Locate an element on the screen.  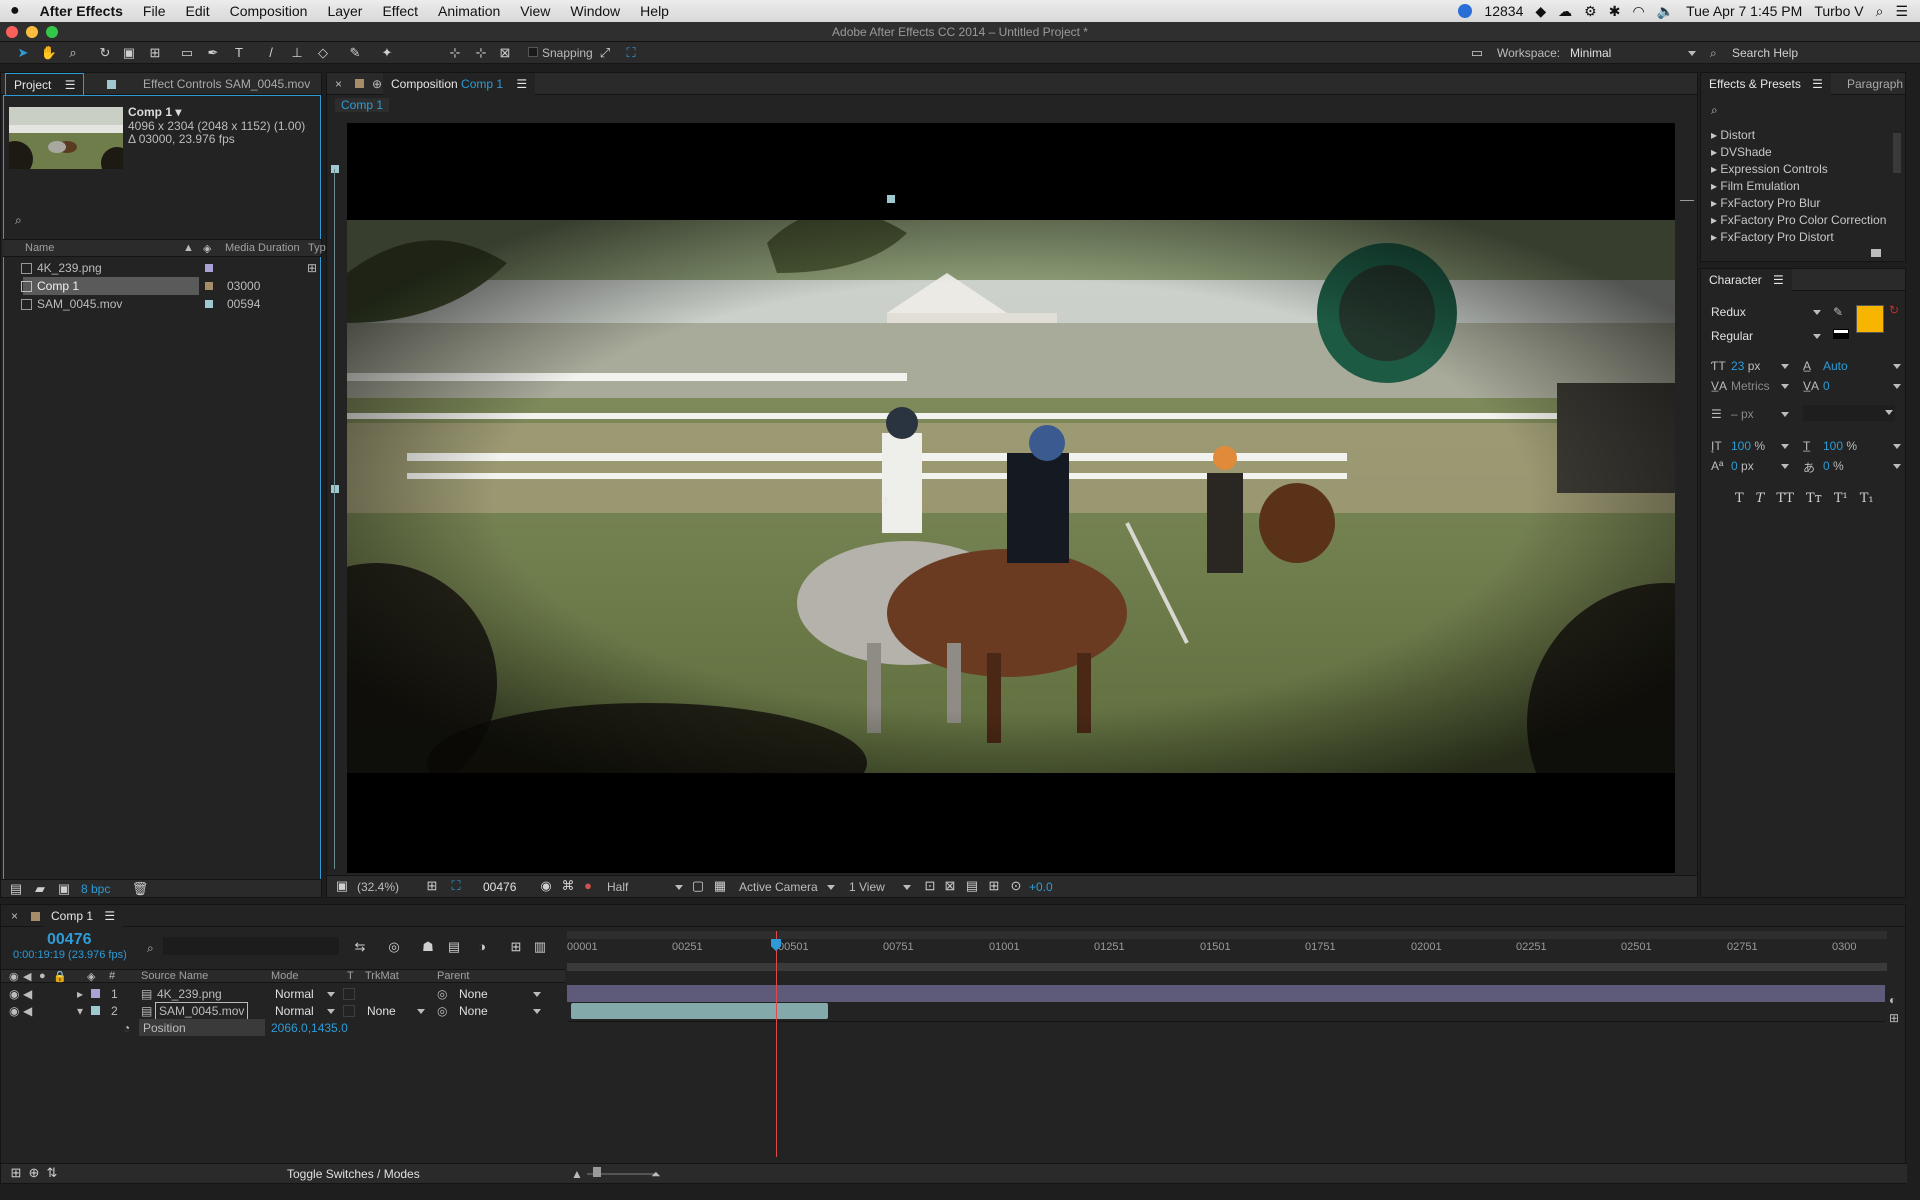
hand-tool-icon: ✋ is located at coordinates (49, 53).